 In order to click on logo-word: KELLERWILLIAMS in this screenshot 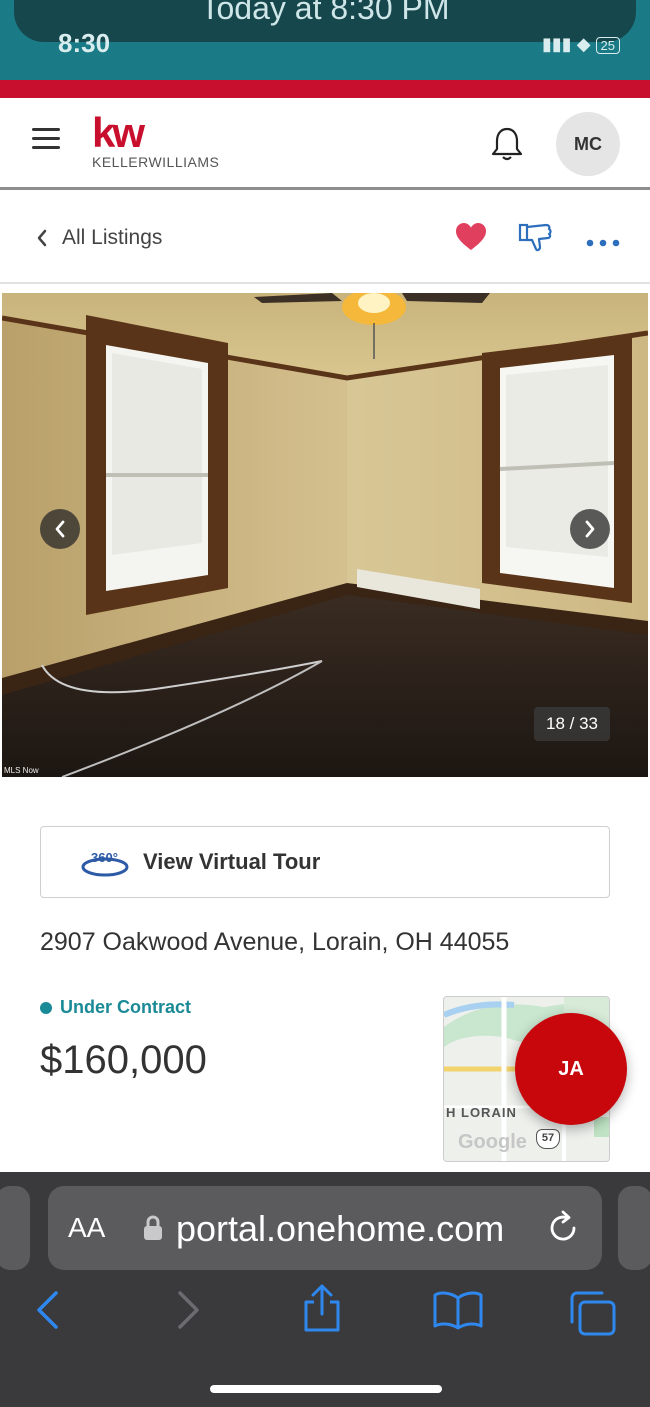, I will do `click(156, 162)`.